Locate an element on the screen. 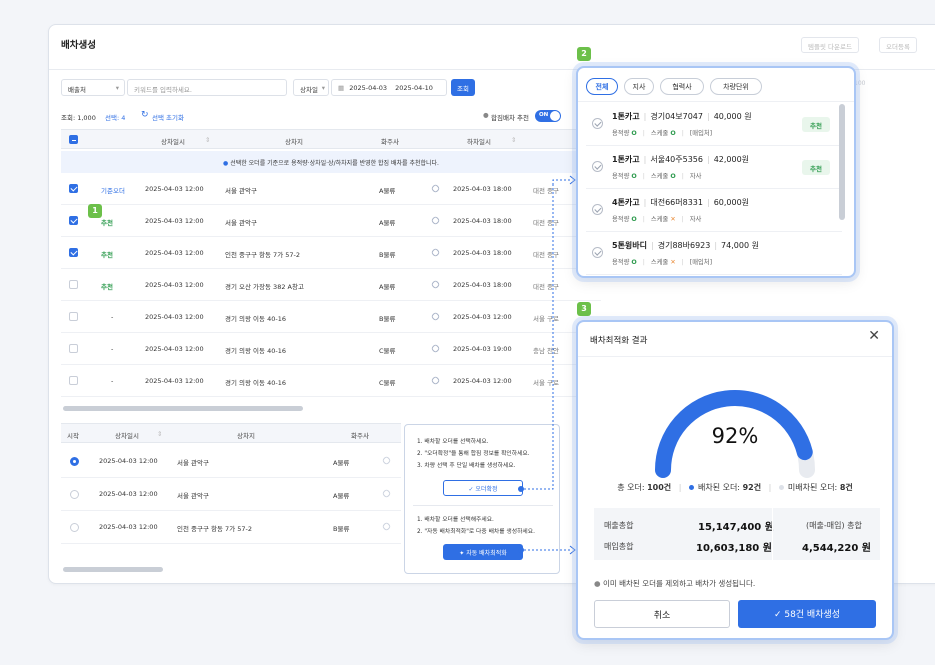  vehicle-price: 42,000원 is located at coordinates (731, 159).